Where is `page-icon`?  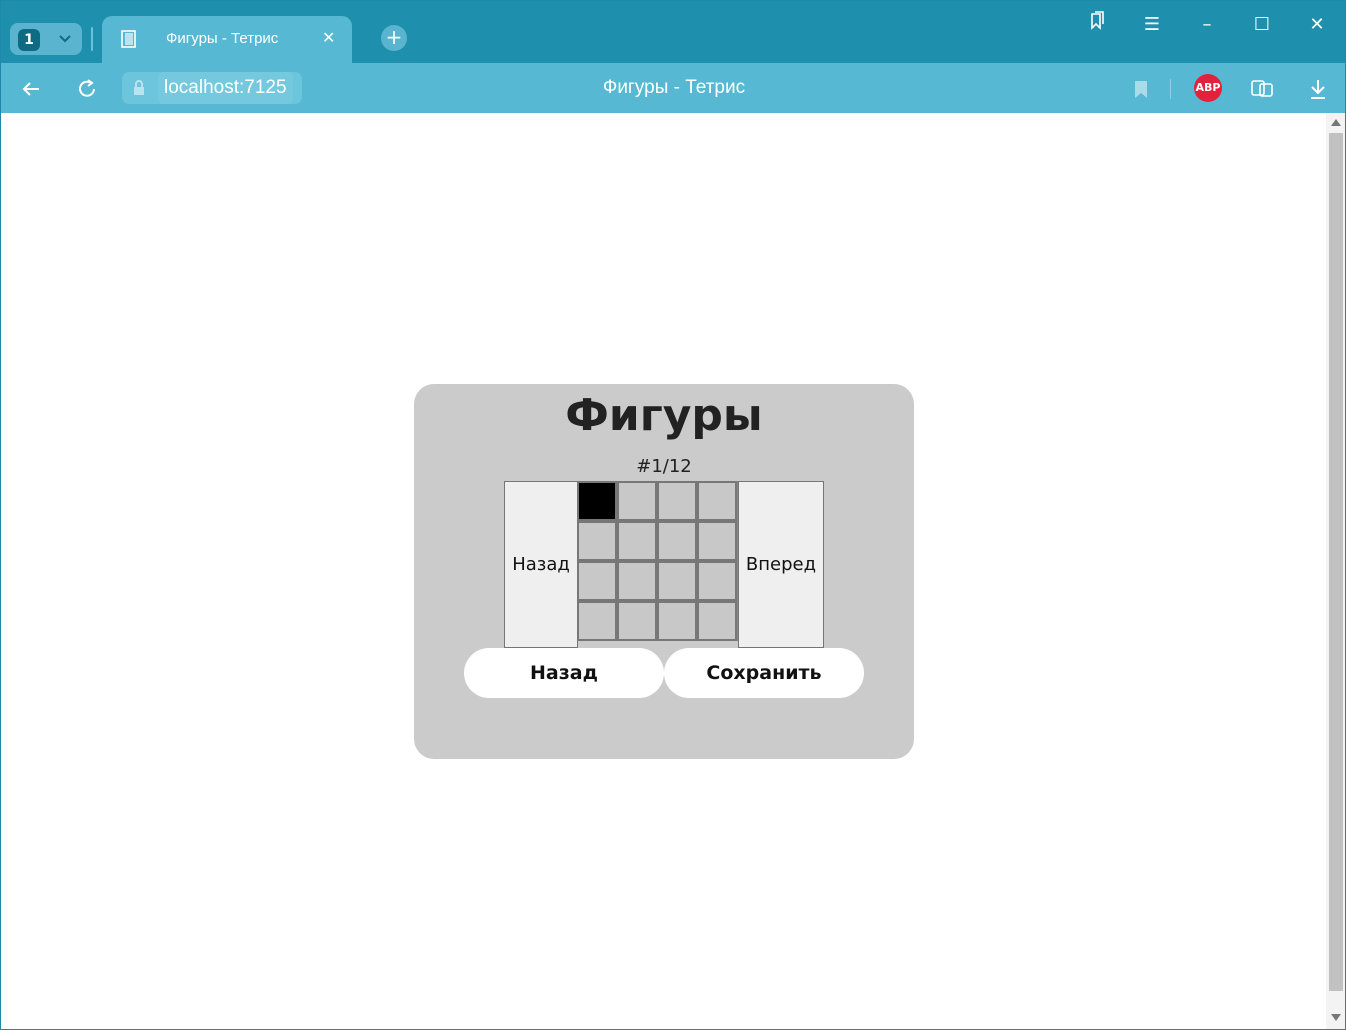 page-icon is located at coordinates (129, 39).